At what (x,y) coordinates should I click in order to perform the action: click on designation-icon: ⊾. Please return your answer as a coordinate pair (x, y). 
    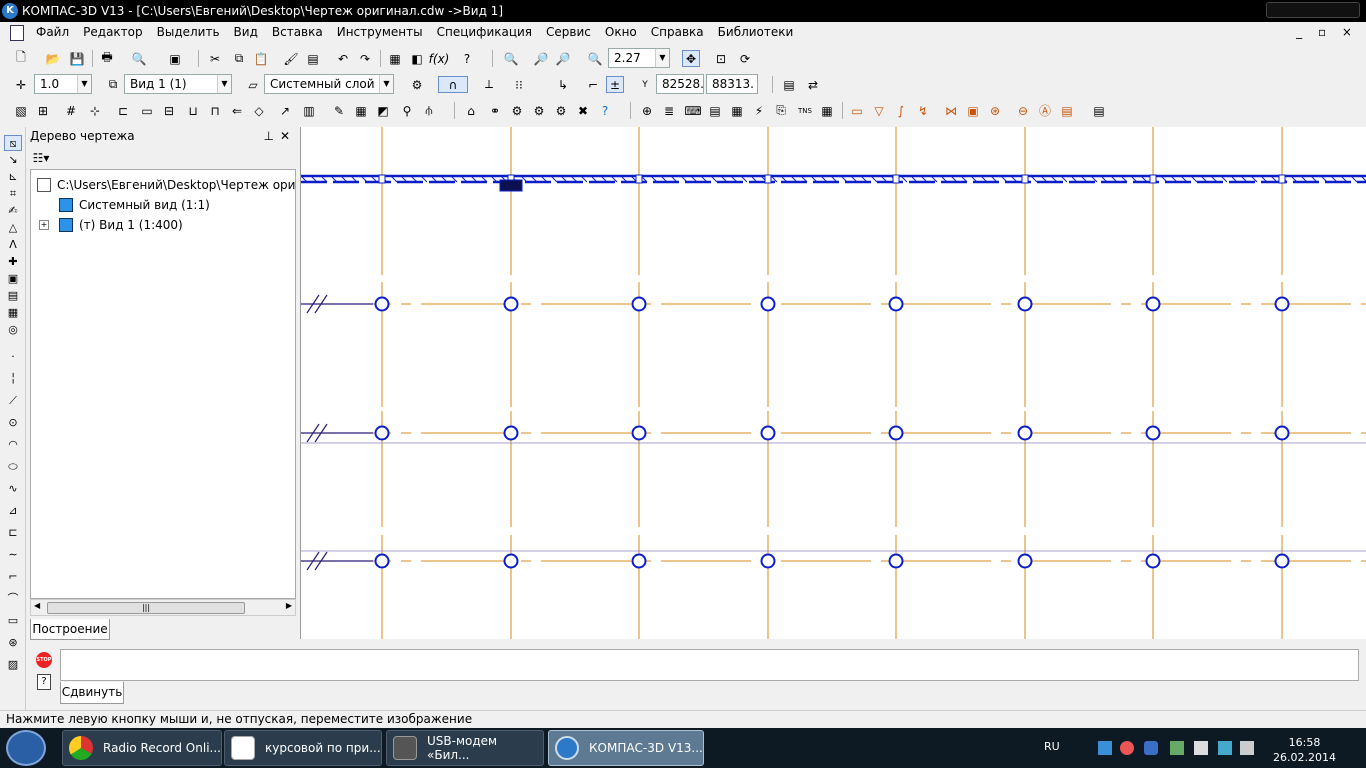
    Looking at the image, I should click on (13, 177).